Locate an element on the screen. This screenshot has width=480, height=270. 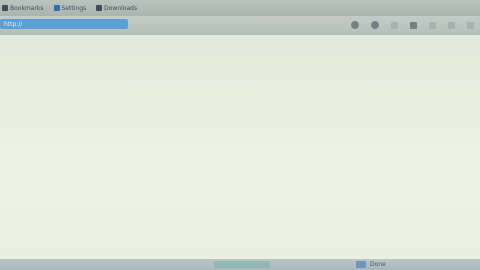
home-icon is located at coordinates (375, 25).